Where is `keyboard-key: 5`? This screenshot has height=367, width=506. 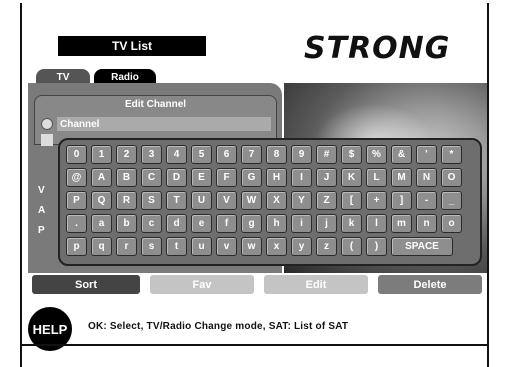 keyboard-key: 5 is located at coordinates (201, 154).